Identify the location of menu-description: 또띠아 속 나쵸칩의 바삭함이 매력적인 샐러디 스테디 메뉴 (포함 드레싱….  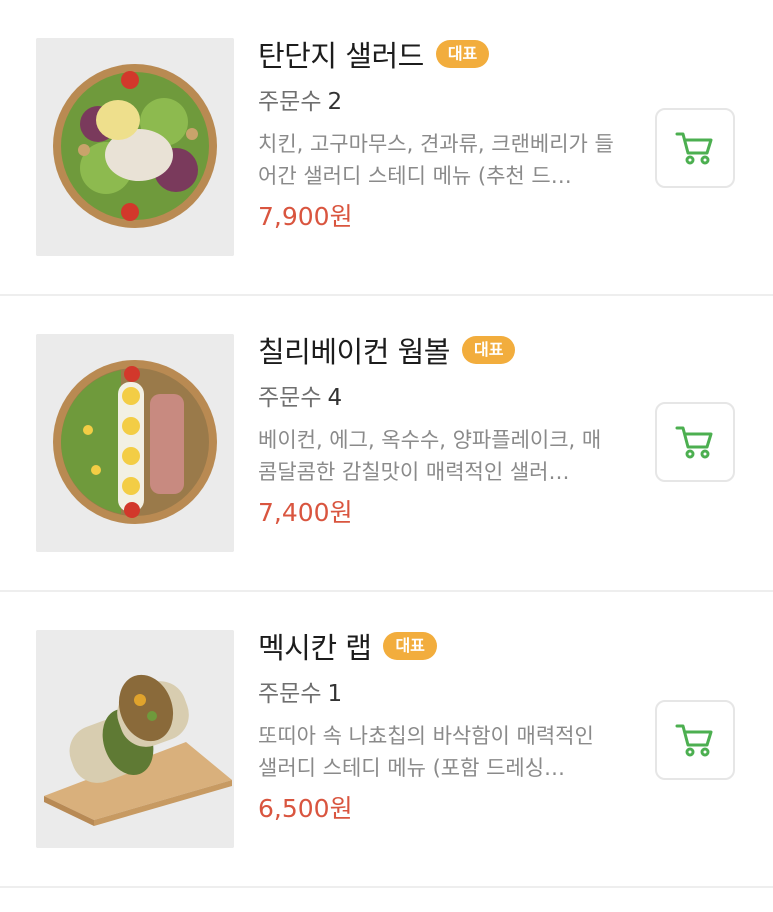
(426, 752).